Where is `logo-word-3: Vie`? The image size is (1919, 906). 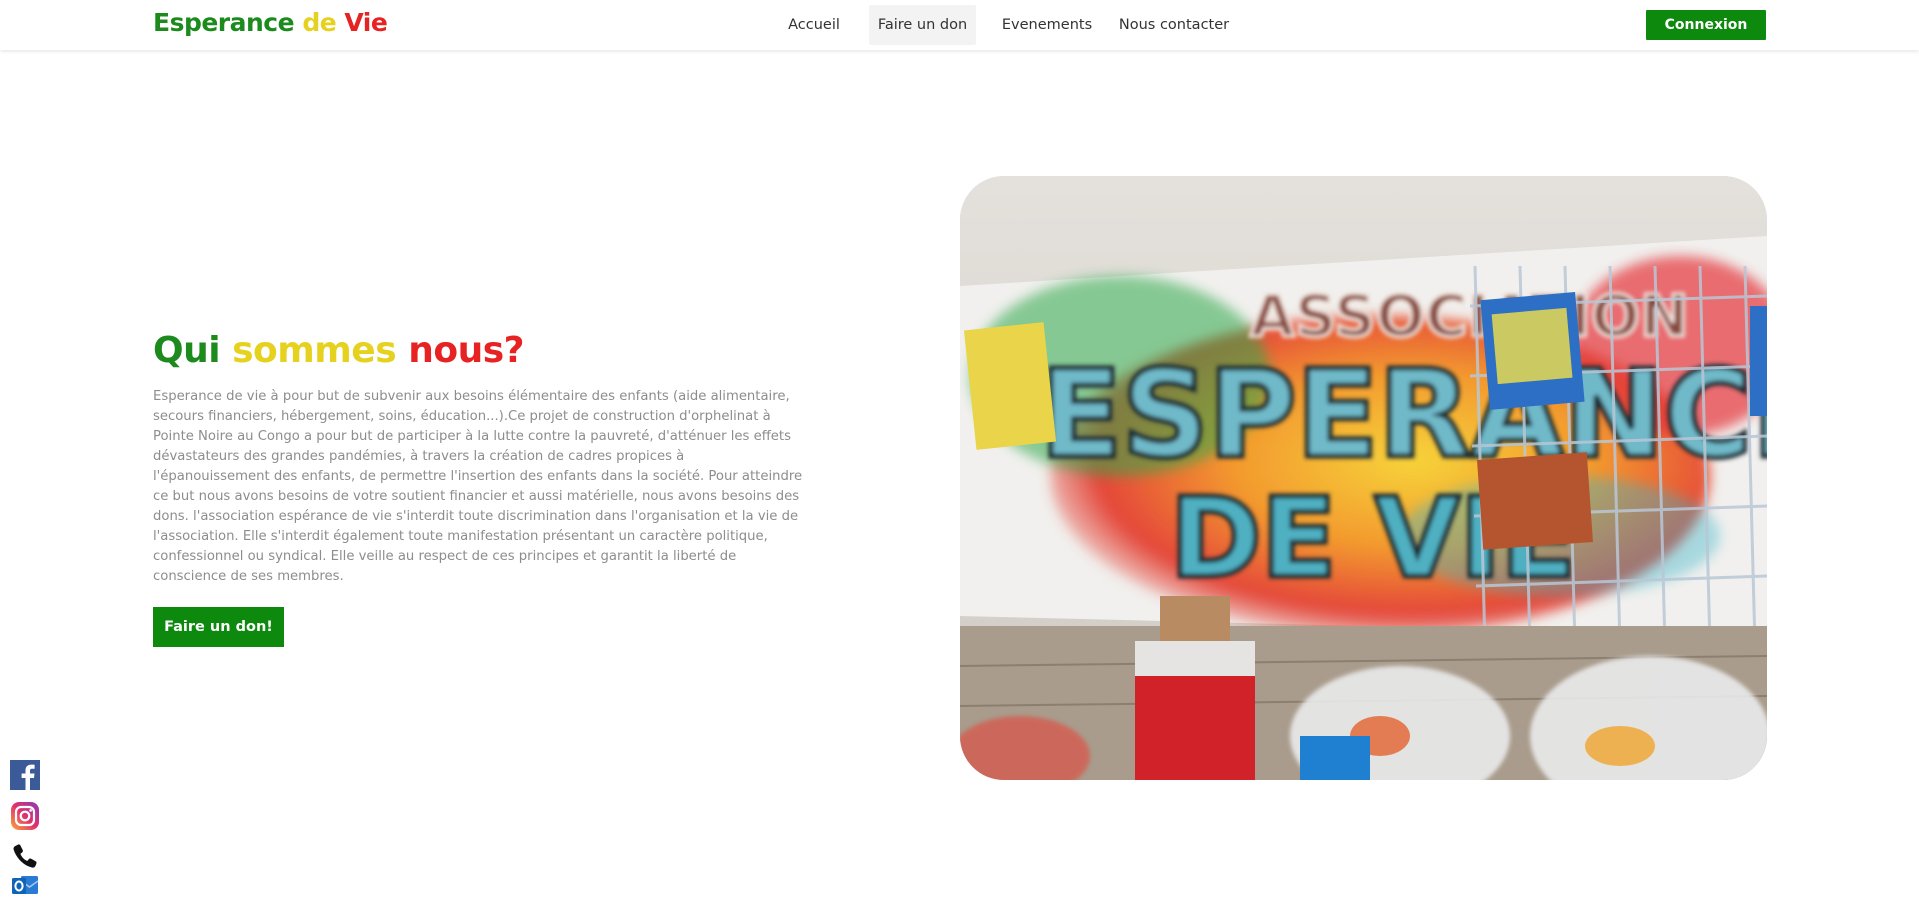
logo-word-3: Vie is located at coordinates (366, 22).